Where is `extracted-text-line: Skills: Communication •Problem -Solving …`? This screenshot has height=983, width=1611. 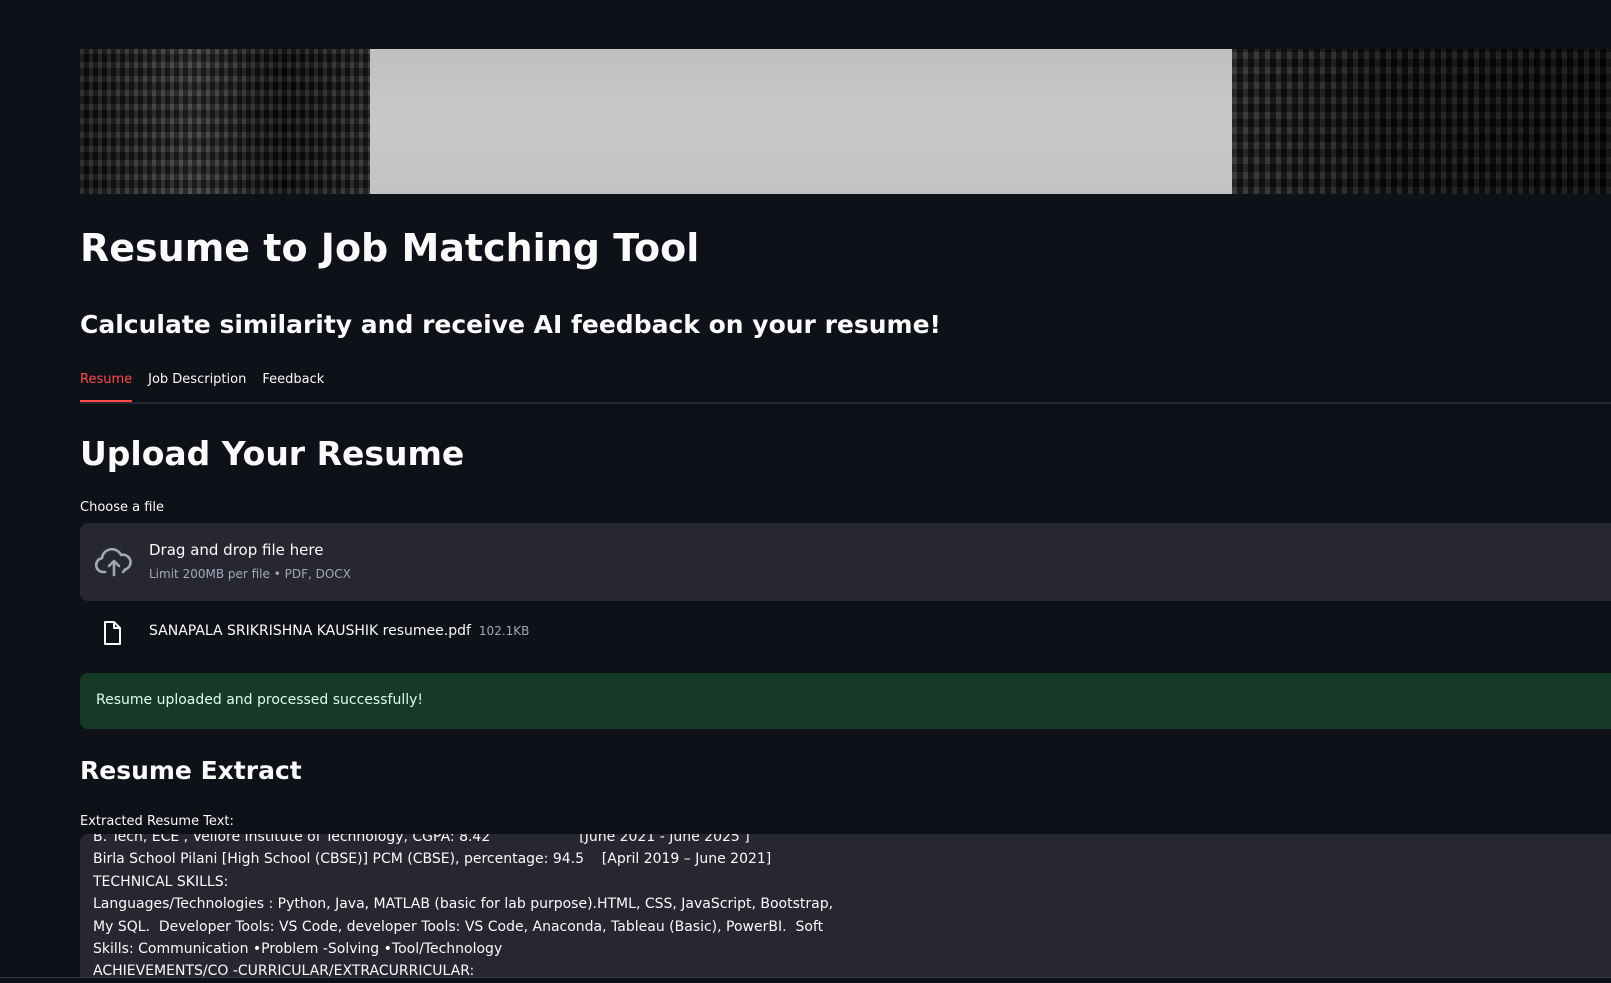 extracted-text-line: Skills: Communication •Problem -Solving … is located at coordinates (298, 949).